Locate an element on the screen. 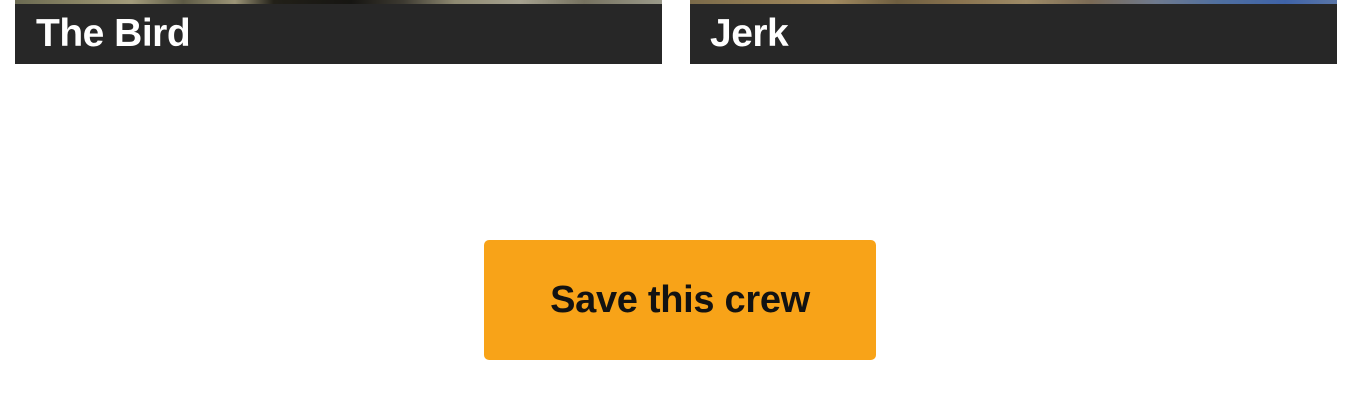 The width and height of the screenshot is (1348, 402). crew-card-the-bird: The Bird is located at coordinates (338, 32).